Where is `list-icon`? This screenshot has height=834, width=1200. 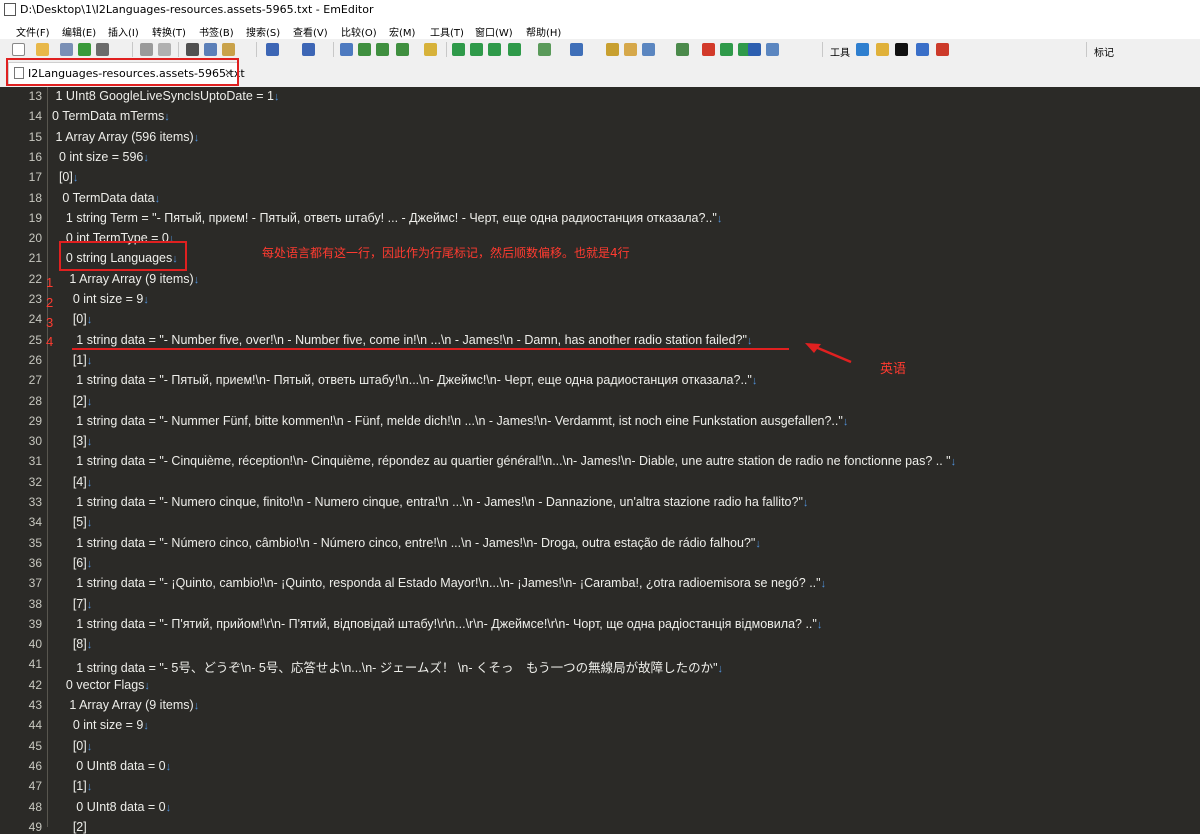 list-icon is located at coordinates (682, 49).